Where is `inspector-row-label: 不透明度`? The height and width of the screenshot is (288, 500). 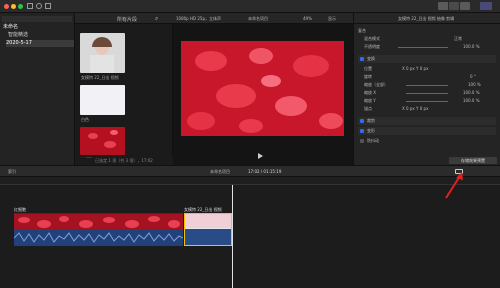
inspector-row-label: 不透明度 is located at coordinates (372, 46).